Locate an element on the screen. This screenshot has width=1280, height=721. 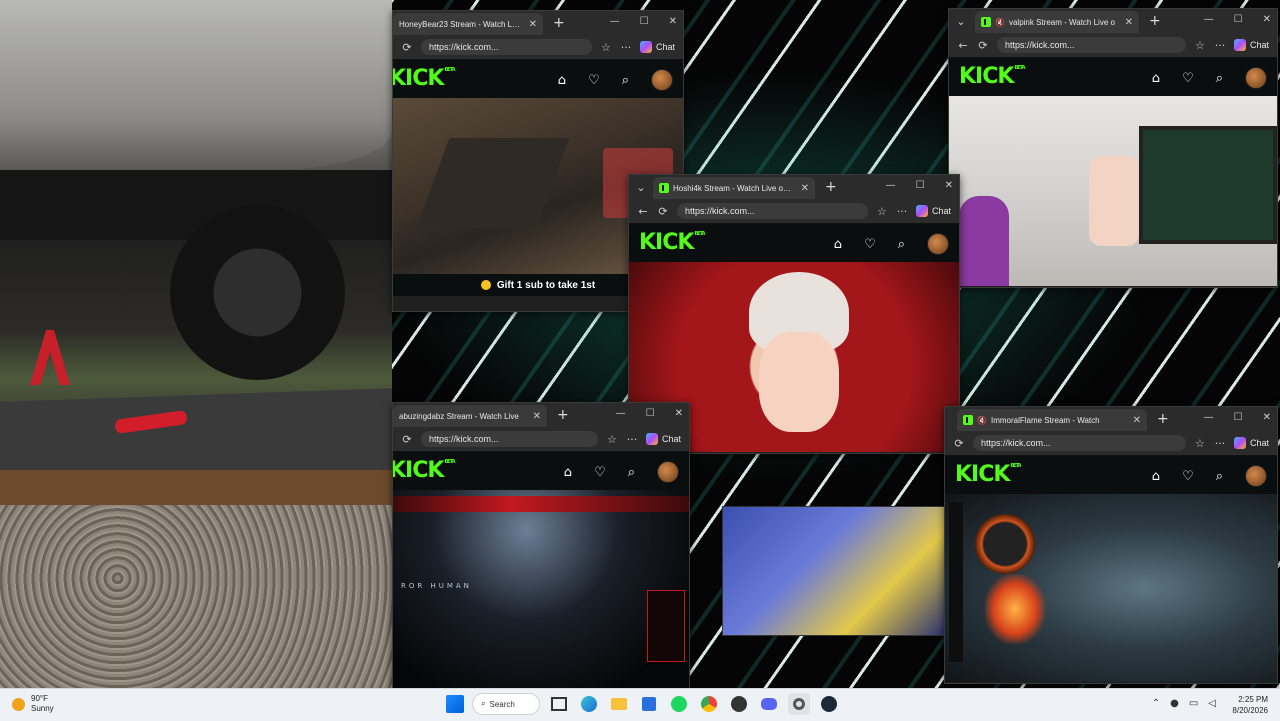
mic-icon: ● is located at coordinates (1174, 703).